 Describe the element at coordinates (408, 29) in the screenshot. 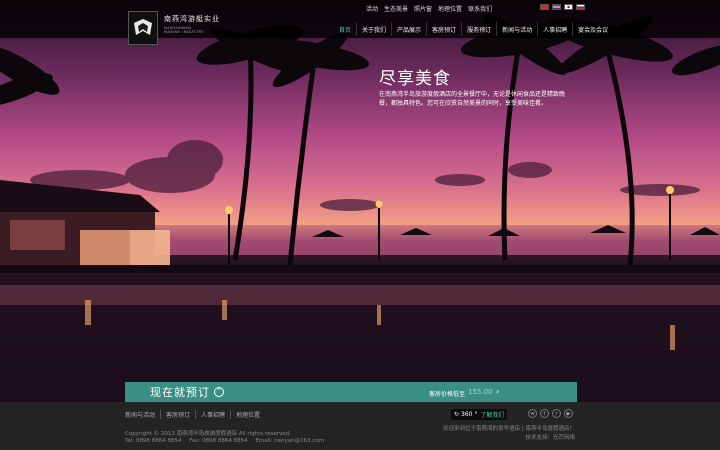

I see `nav-products: 产品展示` at that location.